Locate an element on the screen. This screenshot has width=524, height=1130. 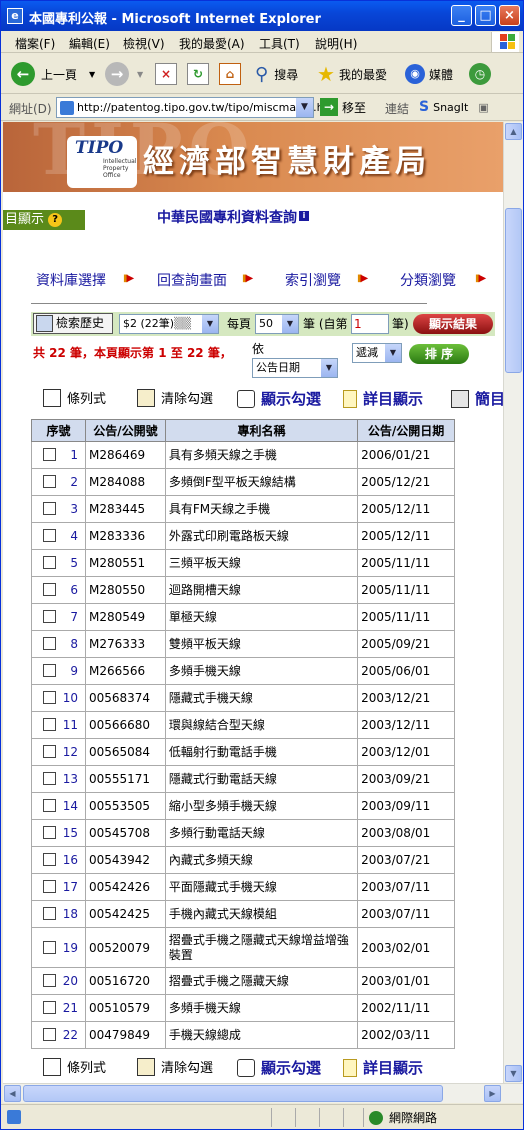
snagit-button: S SnagIt ▣ is located at coordinates (454, 107).